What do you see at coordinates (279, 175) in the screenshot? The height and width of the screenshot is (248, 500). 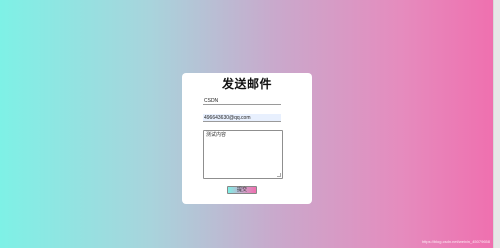 I see `resize-grip-icon` at bounding box center [279, 175].